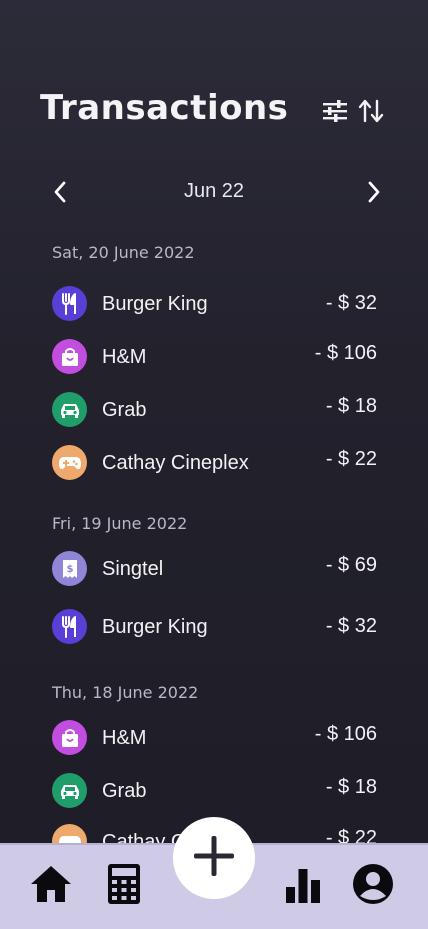 This screenshot has height=929, width=428. What do you see at coordinates (51, 884) in the screenshot?
I see `home-icon` at bounding box center [51, 884].